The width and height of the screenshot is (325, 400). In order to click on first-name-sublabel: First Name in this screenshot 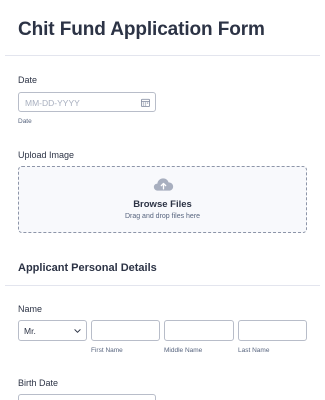, I will do `click(107, 350)`.